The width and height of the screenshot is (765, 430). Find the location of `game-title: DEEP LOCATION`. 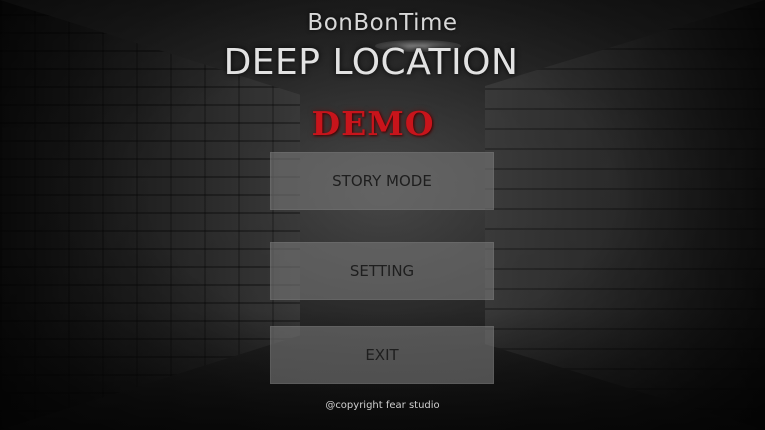

game-title: DEEP LOCATION is located at coordinates (371, 62).